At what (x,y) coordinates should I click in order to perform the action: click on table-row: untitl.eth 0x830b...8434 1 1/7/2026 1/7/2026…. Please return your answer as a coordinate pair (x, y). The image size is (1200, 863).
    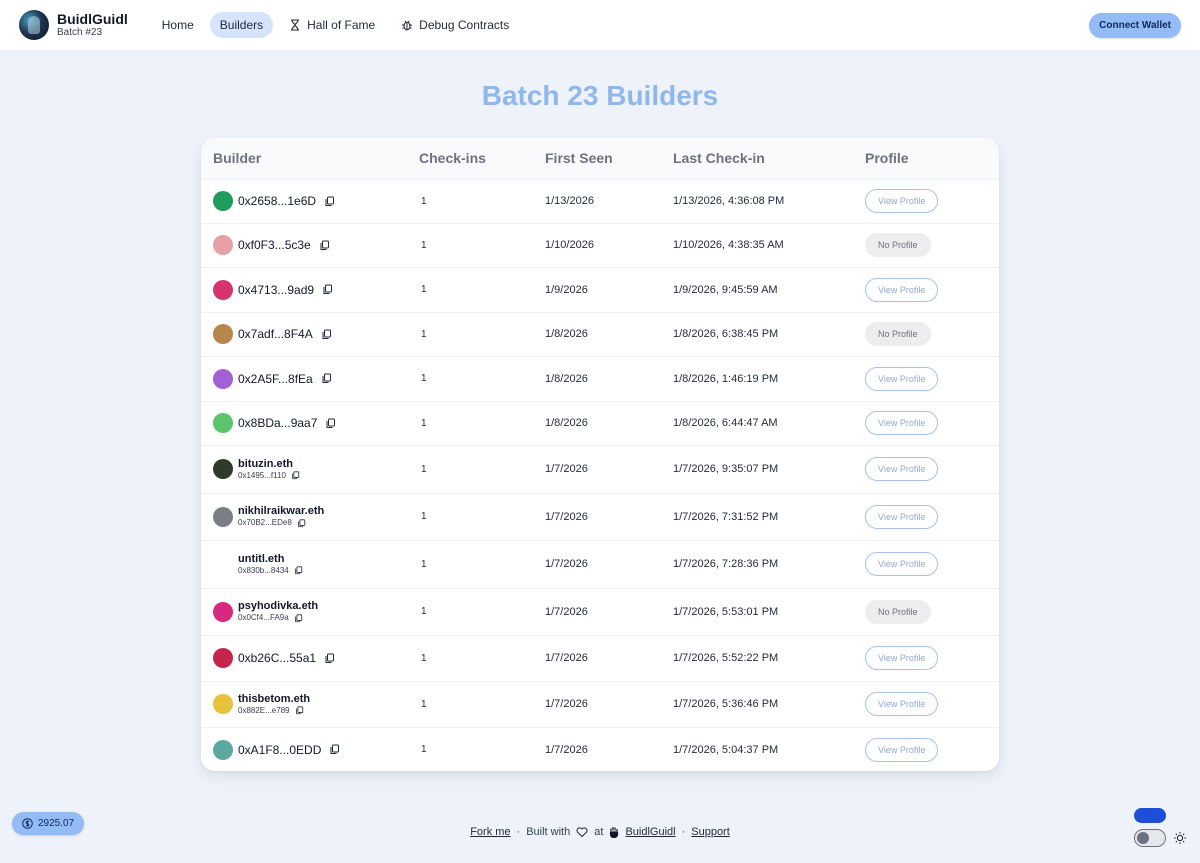
    Looking at the image, I should click on (600, 563).